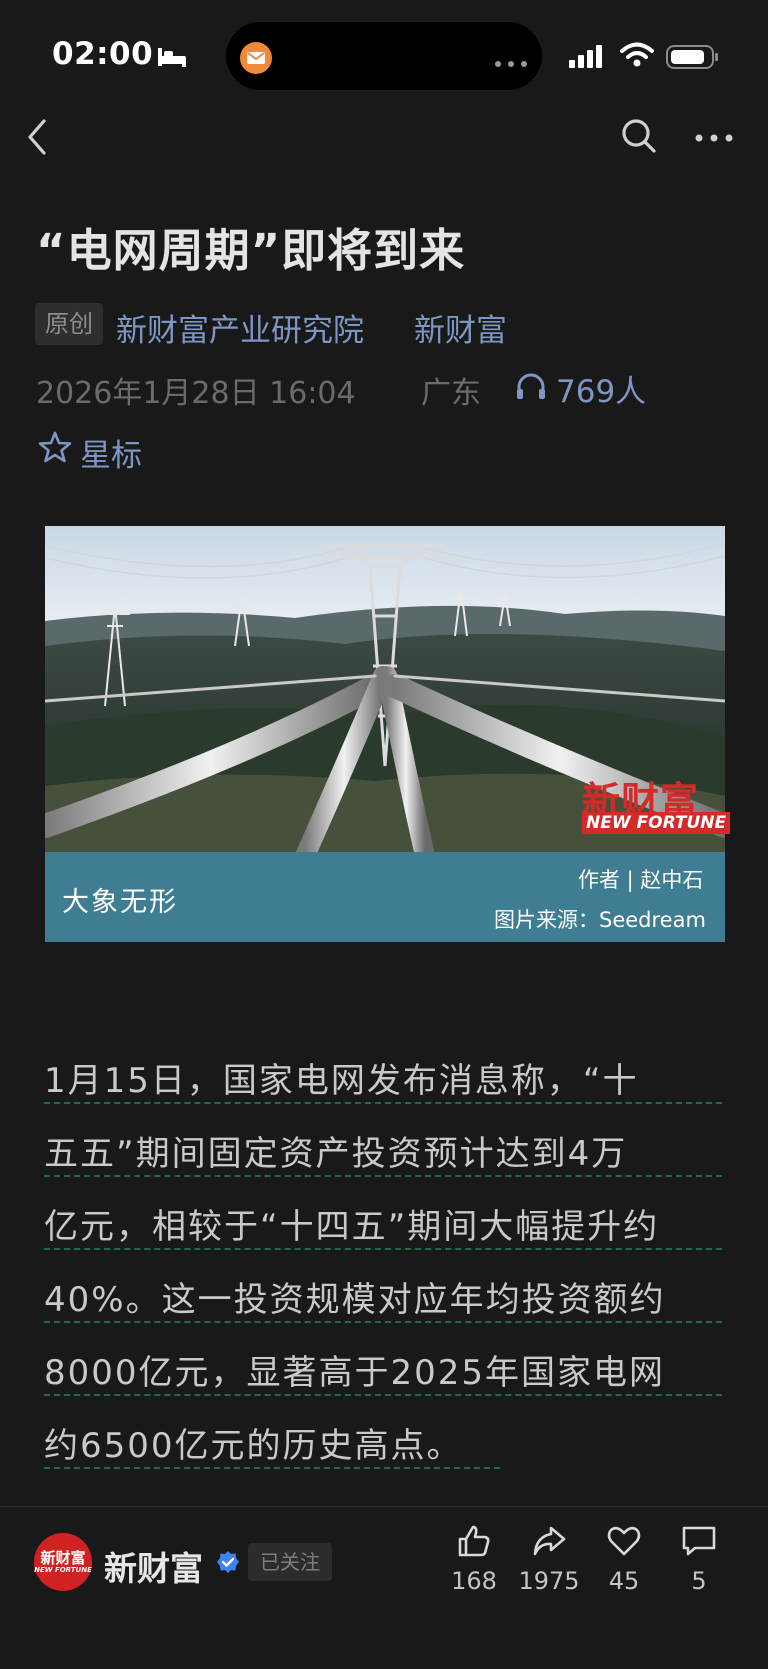 Image resolution: width=768 pixels, height=1669 pixels. I want to click on listen-count: 769人, so click(601, 388).